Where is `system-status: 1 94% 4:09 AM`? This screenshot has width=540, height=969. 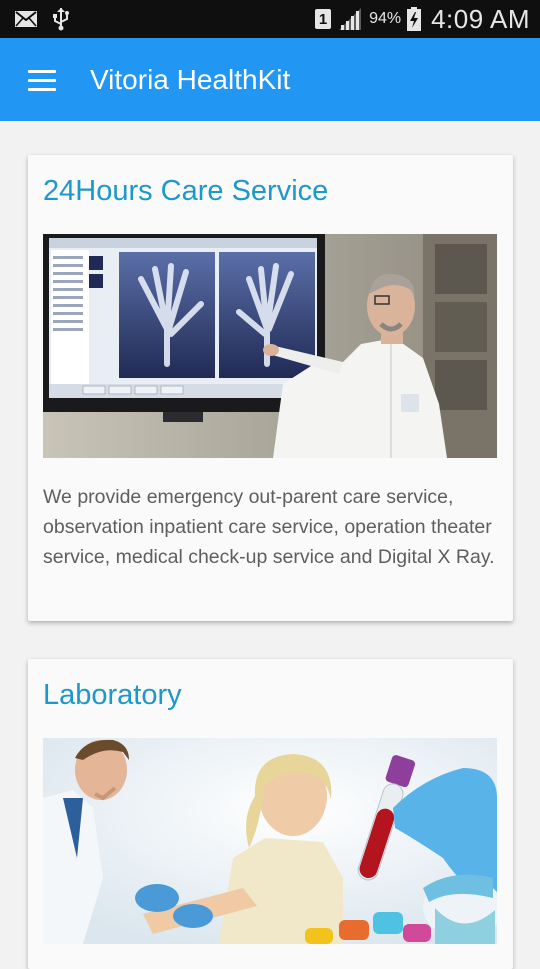 system-status: 1 94% 4:09 AM is located at coordinates (422, 19).